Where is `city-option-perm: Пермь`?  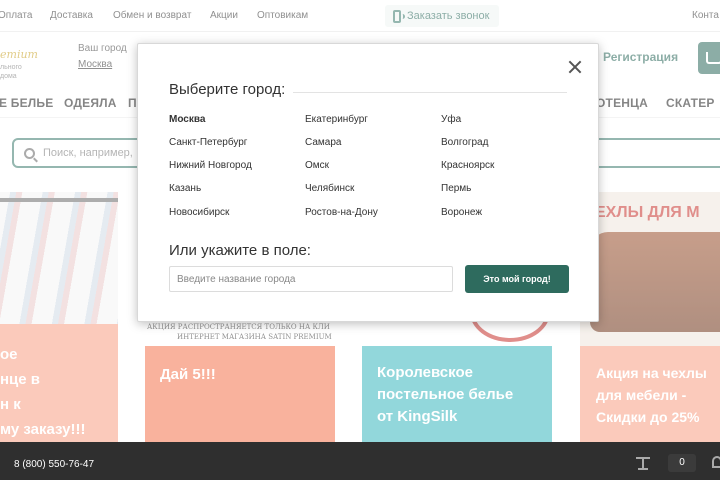
city-option-perm: Пермь is located at coordinates (456, 188).